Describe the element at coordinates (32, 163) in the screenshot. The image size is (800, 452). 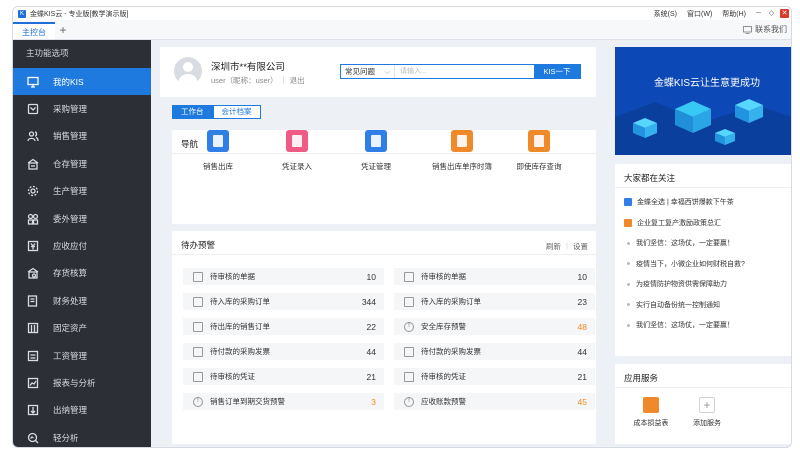
I see `warehouse-icon` at that location.